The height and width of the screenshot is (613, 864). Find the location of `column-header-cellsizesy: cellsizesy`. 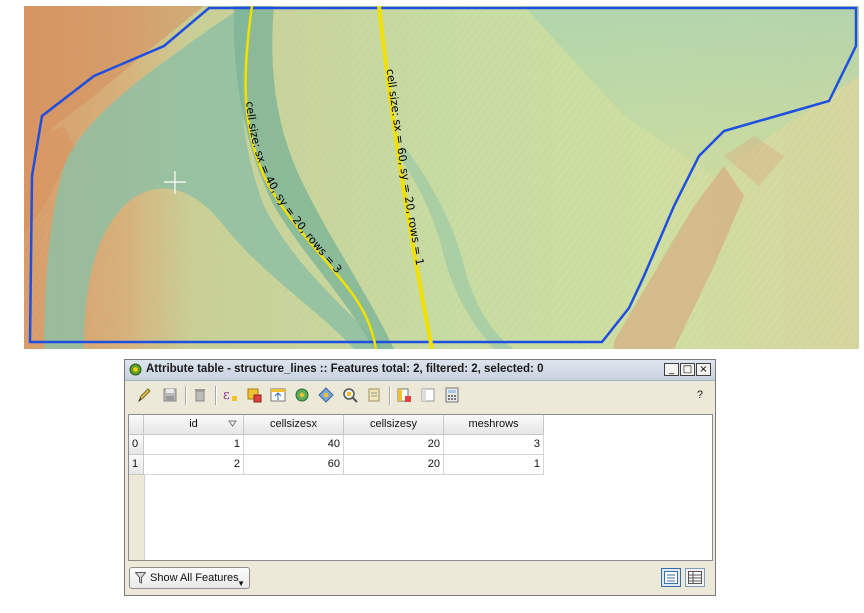

column-header-cellsizesy: cellsizesy is located at coordinates (394, 425).